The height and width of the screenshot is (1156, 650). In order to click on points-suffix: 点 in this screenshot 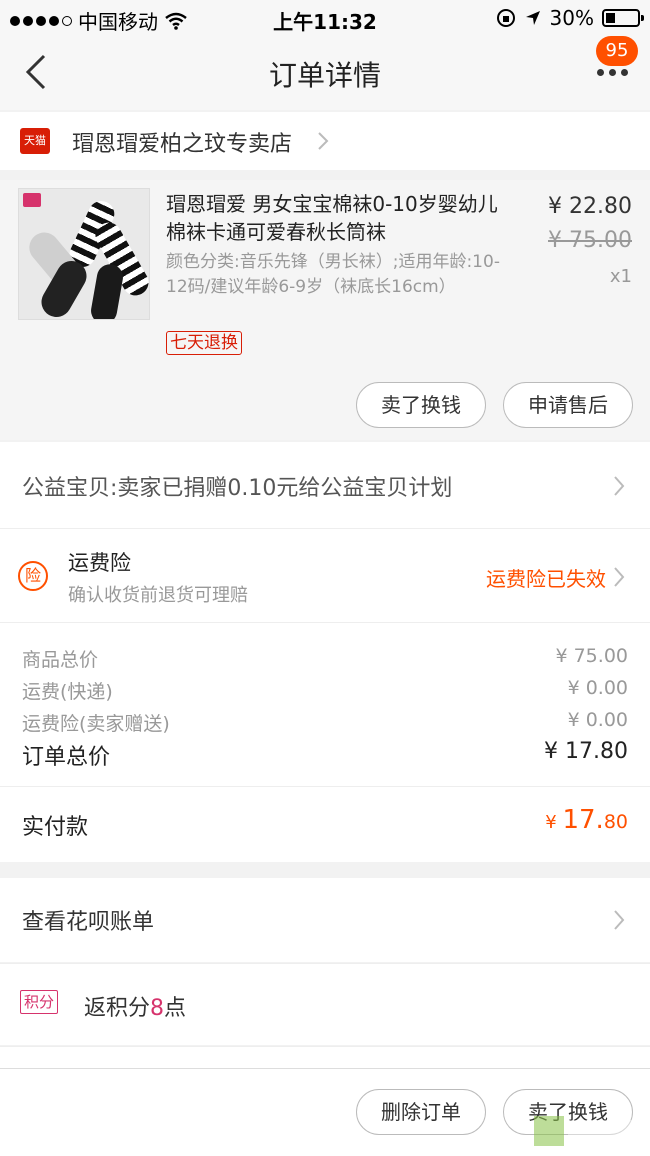, I will do `click(175, 1008)`.